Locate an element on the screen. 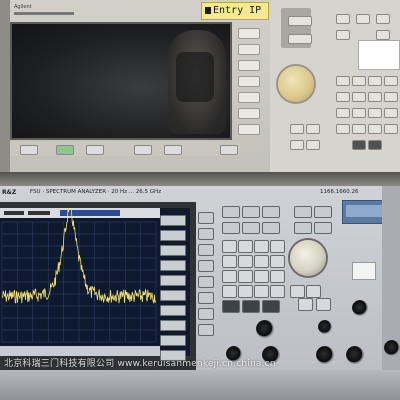  probe-power-connector is located at coordinates (325, 327).